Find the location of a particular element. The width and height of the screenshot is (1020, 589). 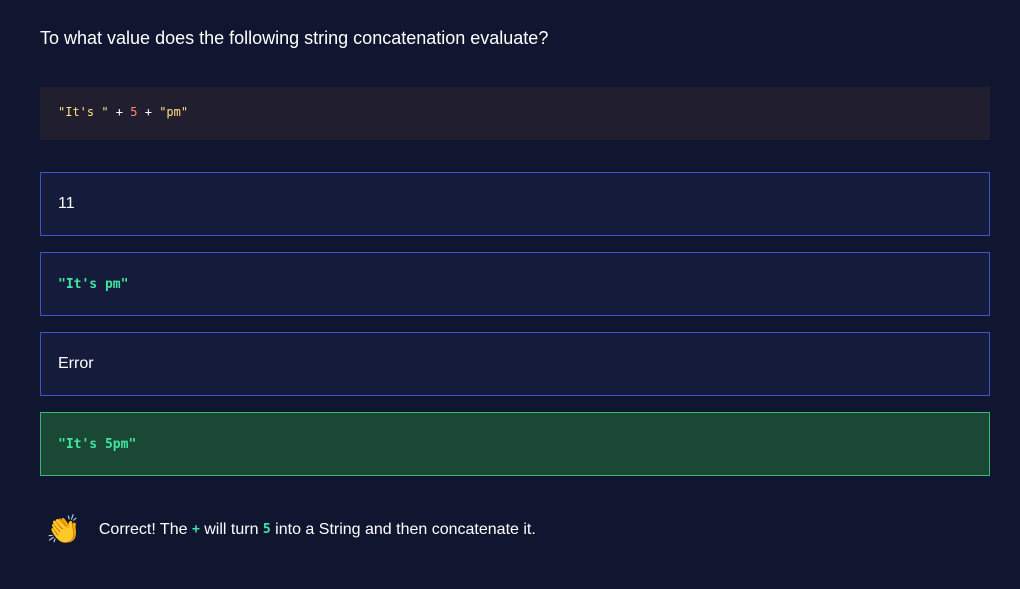

answer-option-its-pm: "It's pm" is located at coordinates (515, 284).